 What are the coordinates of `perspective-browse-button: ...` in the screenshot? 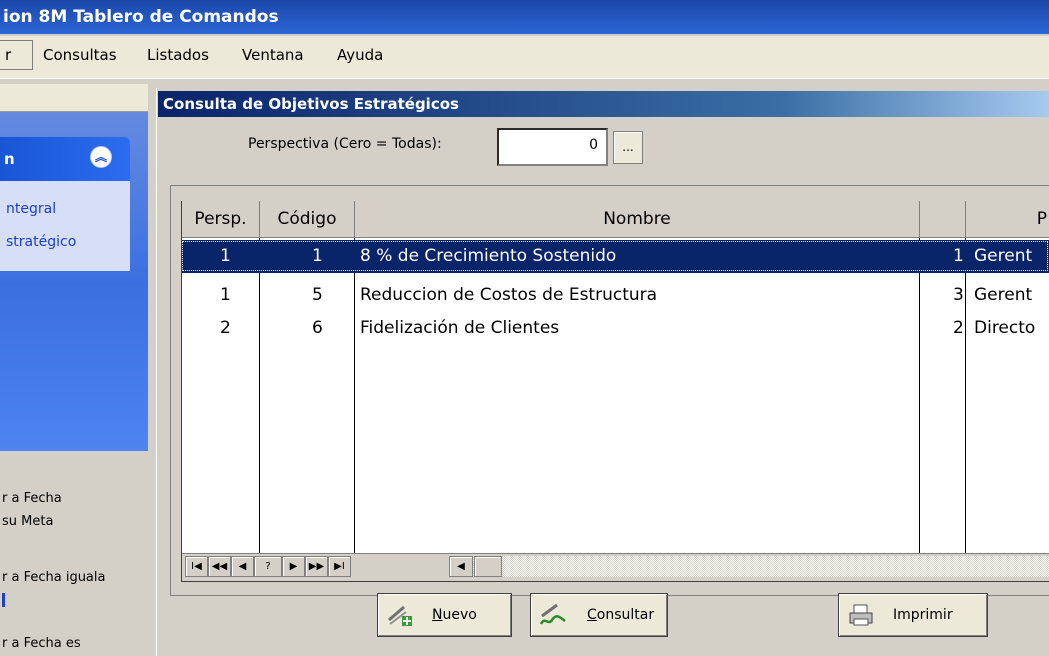 It's located at (628, 147).